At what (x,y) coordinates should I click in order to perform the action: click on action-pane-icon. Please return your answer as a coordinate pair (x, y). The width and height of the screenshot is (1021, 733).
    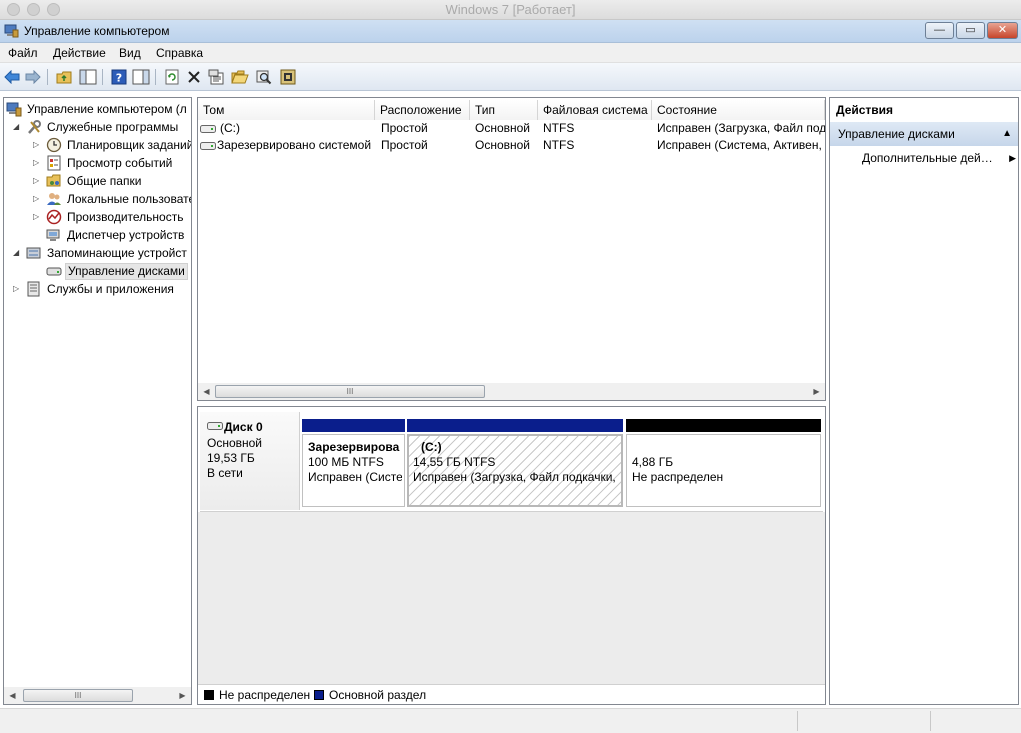
    Looking at the image, I should click on (141, 77).